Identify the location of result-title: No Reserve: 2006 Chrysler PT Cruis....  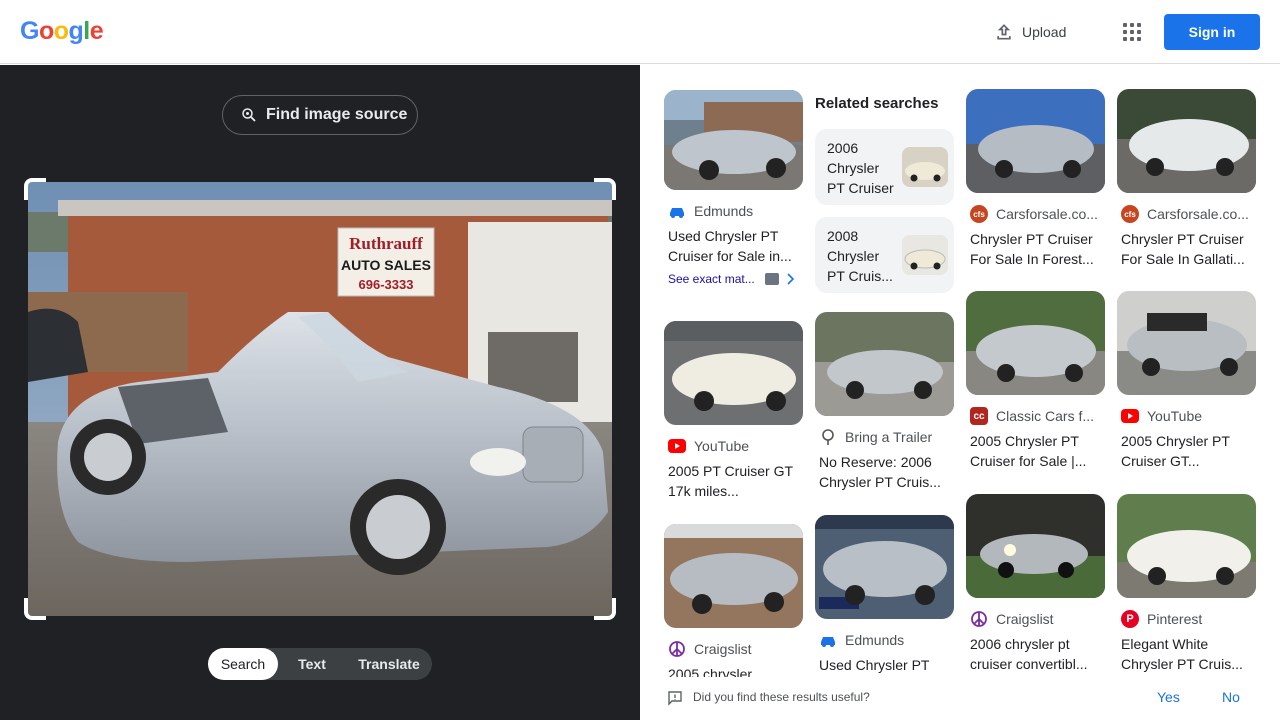
(884, 472).